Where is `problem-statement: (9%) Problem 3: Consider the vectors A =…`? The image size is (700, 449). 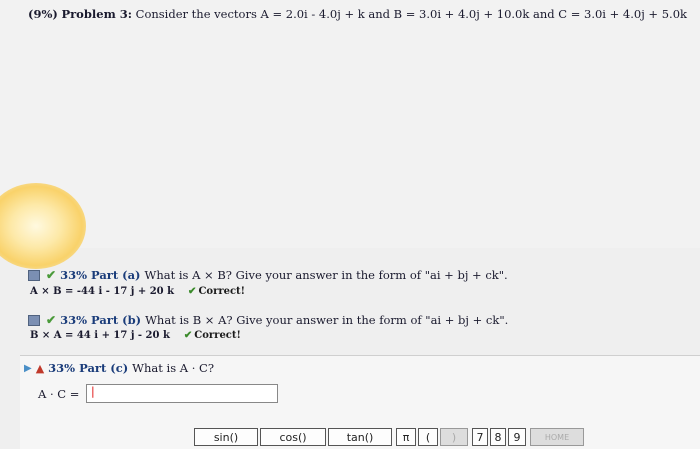
problem-statement: (9%) Problem 3: Consider the vectors A =… is located at coordinates (357, 14).